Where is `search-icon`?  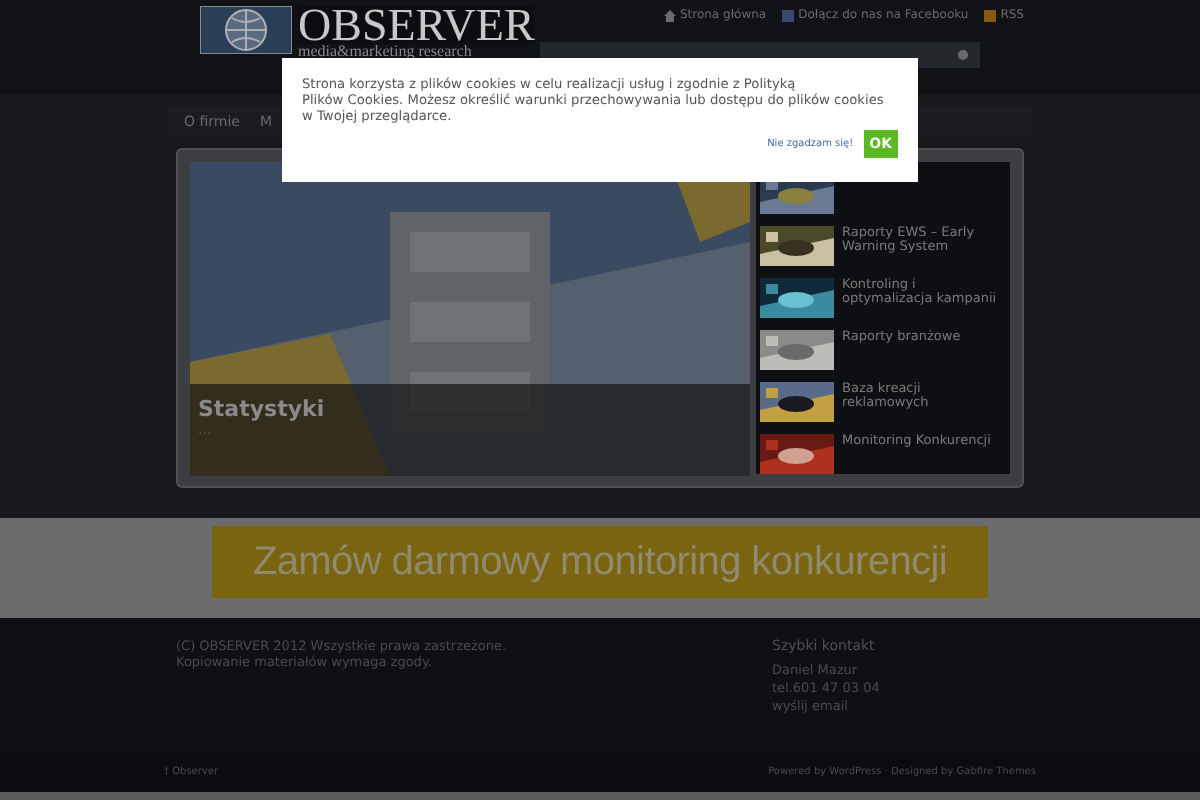
search-icon is located at coordinates (963, 55).